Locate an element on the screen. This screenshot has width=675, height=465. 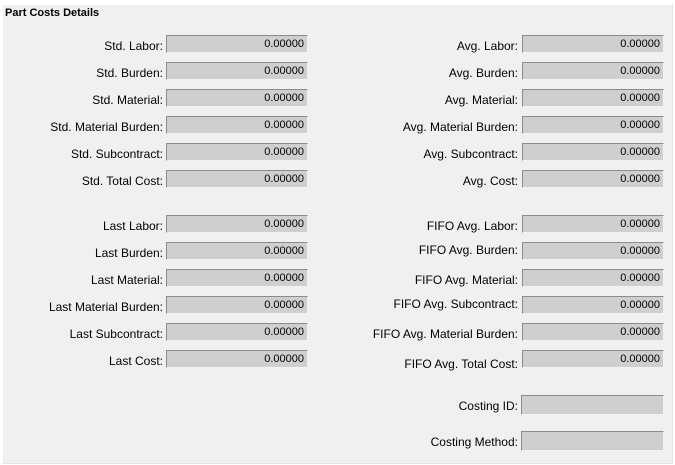
last-material-burden-label: Last Material Burden: is located at coordinates (105, 307).